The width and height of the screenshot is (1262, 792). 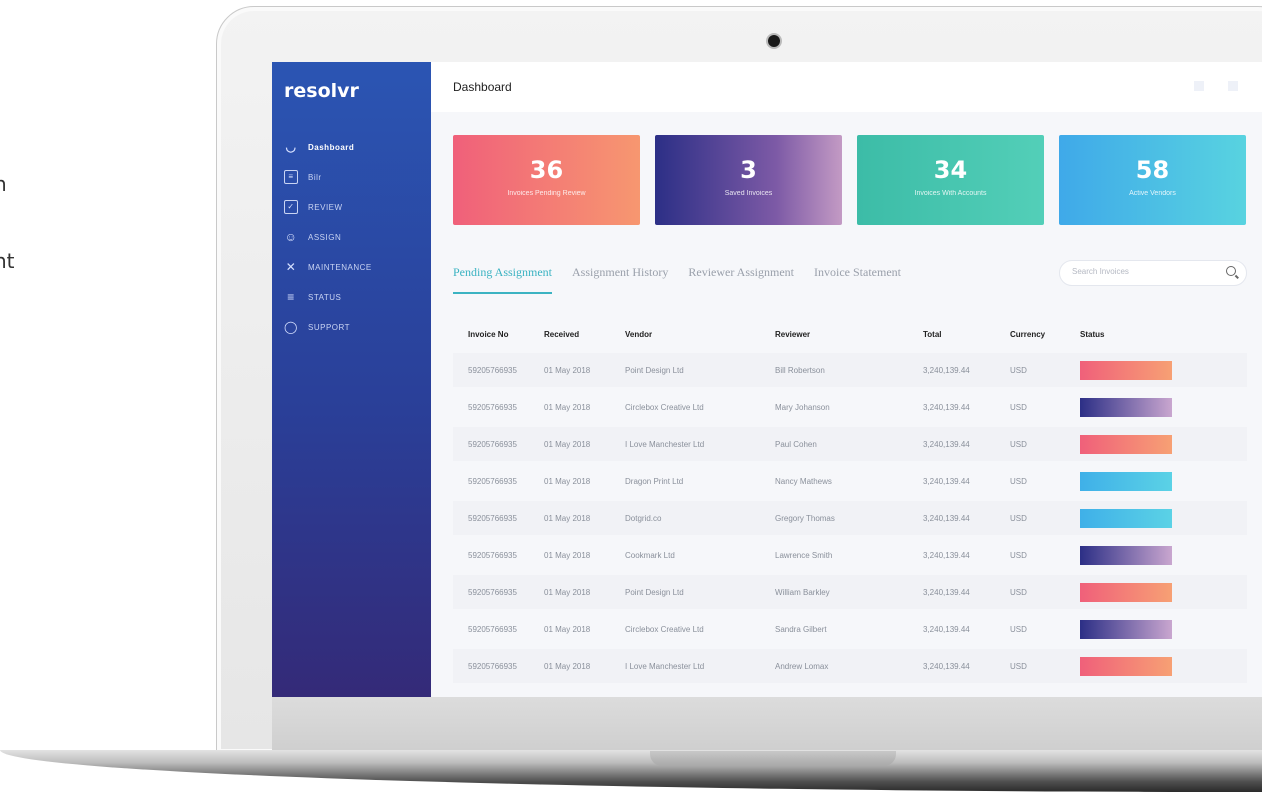 What do you see at coordinates (1201, 85) in the screenshot?
I see `notification-chip` at bounding box center [1201, 85].